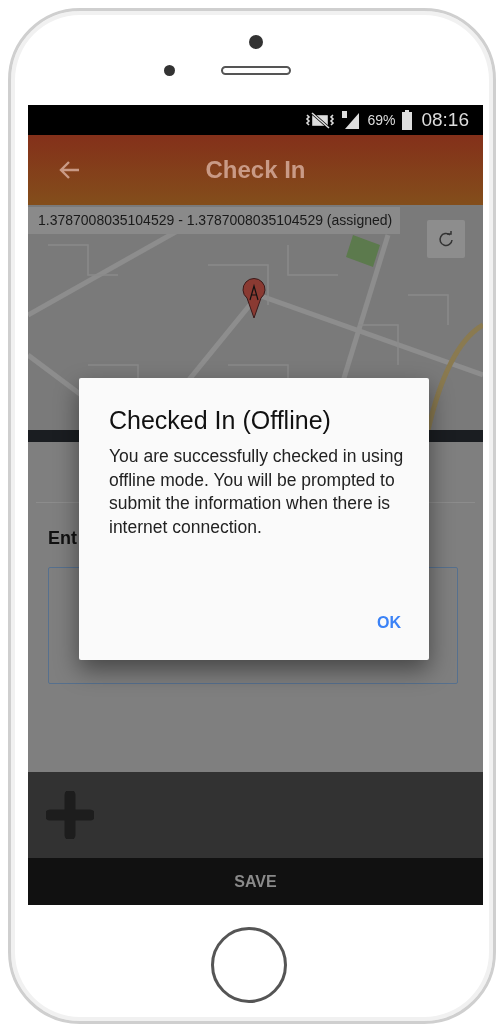 The image size is (498, 1027). I want to click on screen-title: Check In, so click(255, 169).